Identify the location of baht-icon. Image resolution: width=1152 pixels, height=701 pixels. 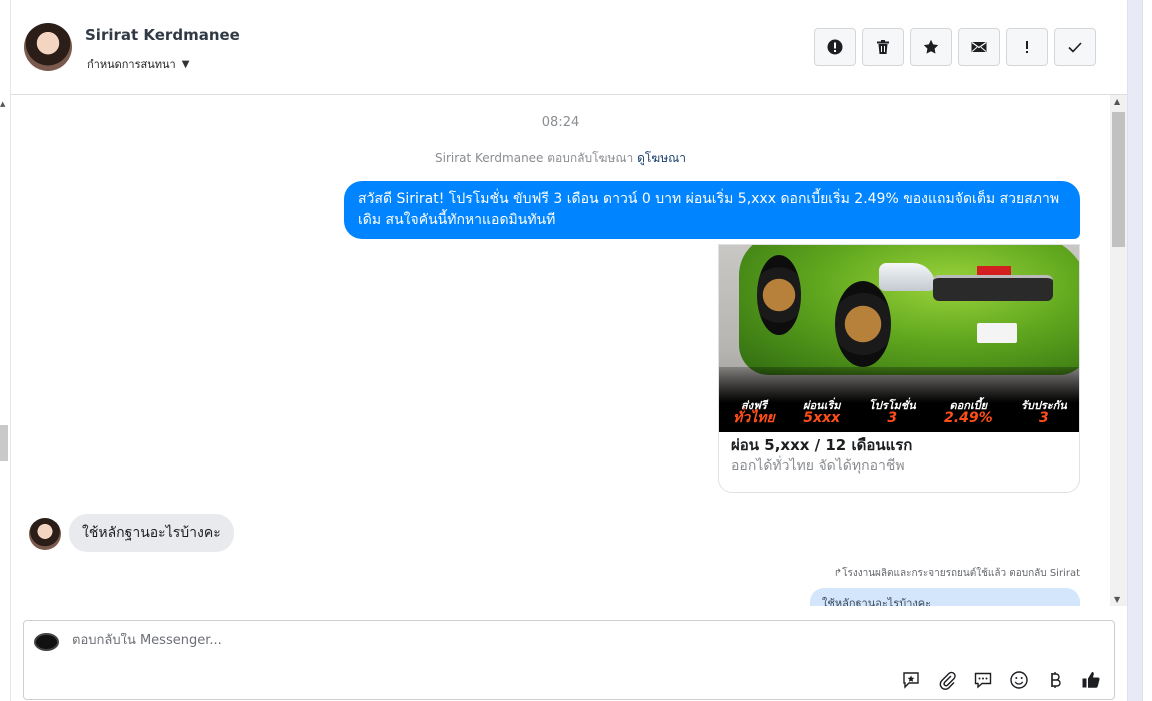
(1056, 680).